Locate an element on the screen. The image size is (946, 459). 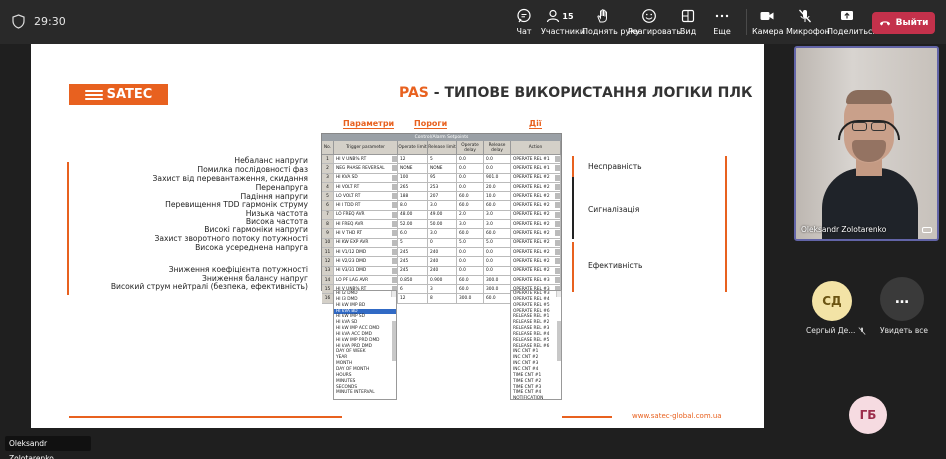
table-cell: 49.00 is located at coordinates (442, 215).